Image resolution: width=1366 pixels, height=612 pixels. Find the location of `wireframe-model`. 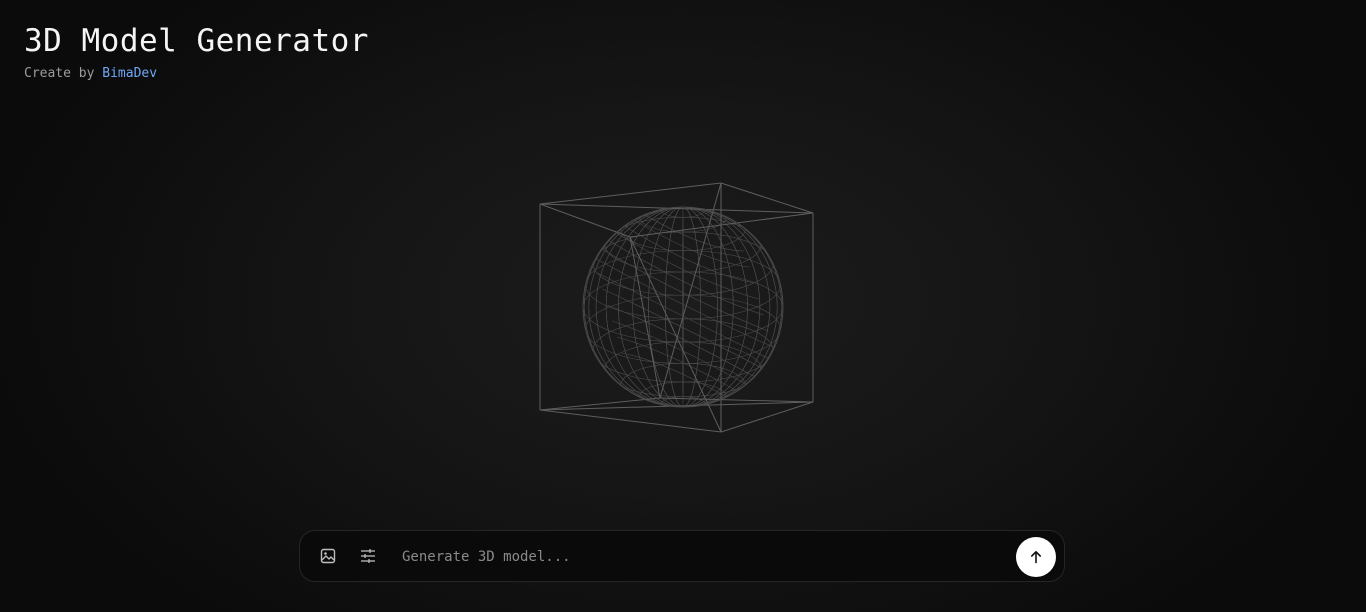

wireframe-model is located at coordinates (676, 307).